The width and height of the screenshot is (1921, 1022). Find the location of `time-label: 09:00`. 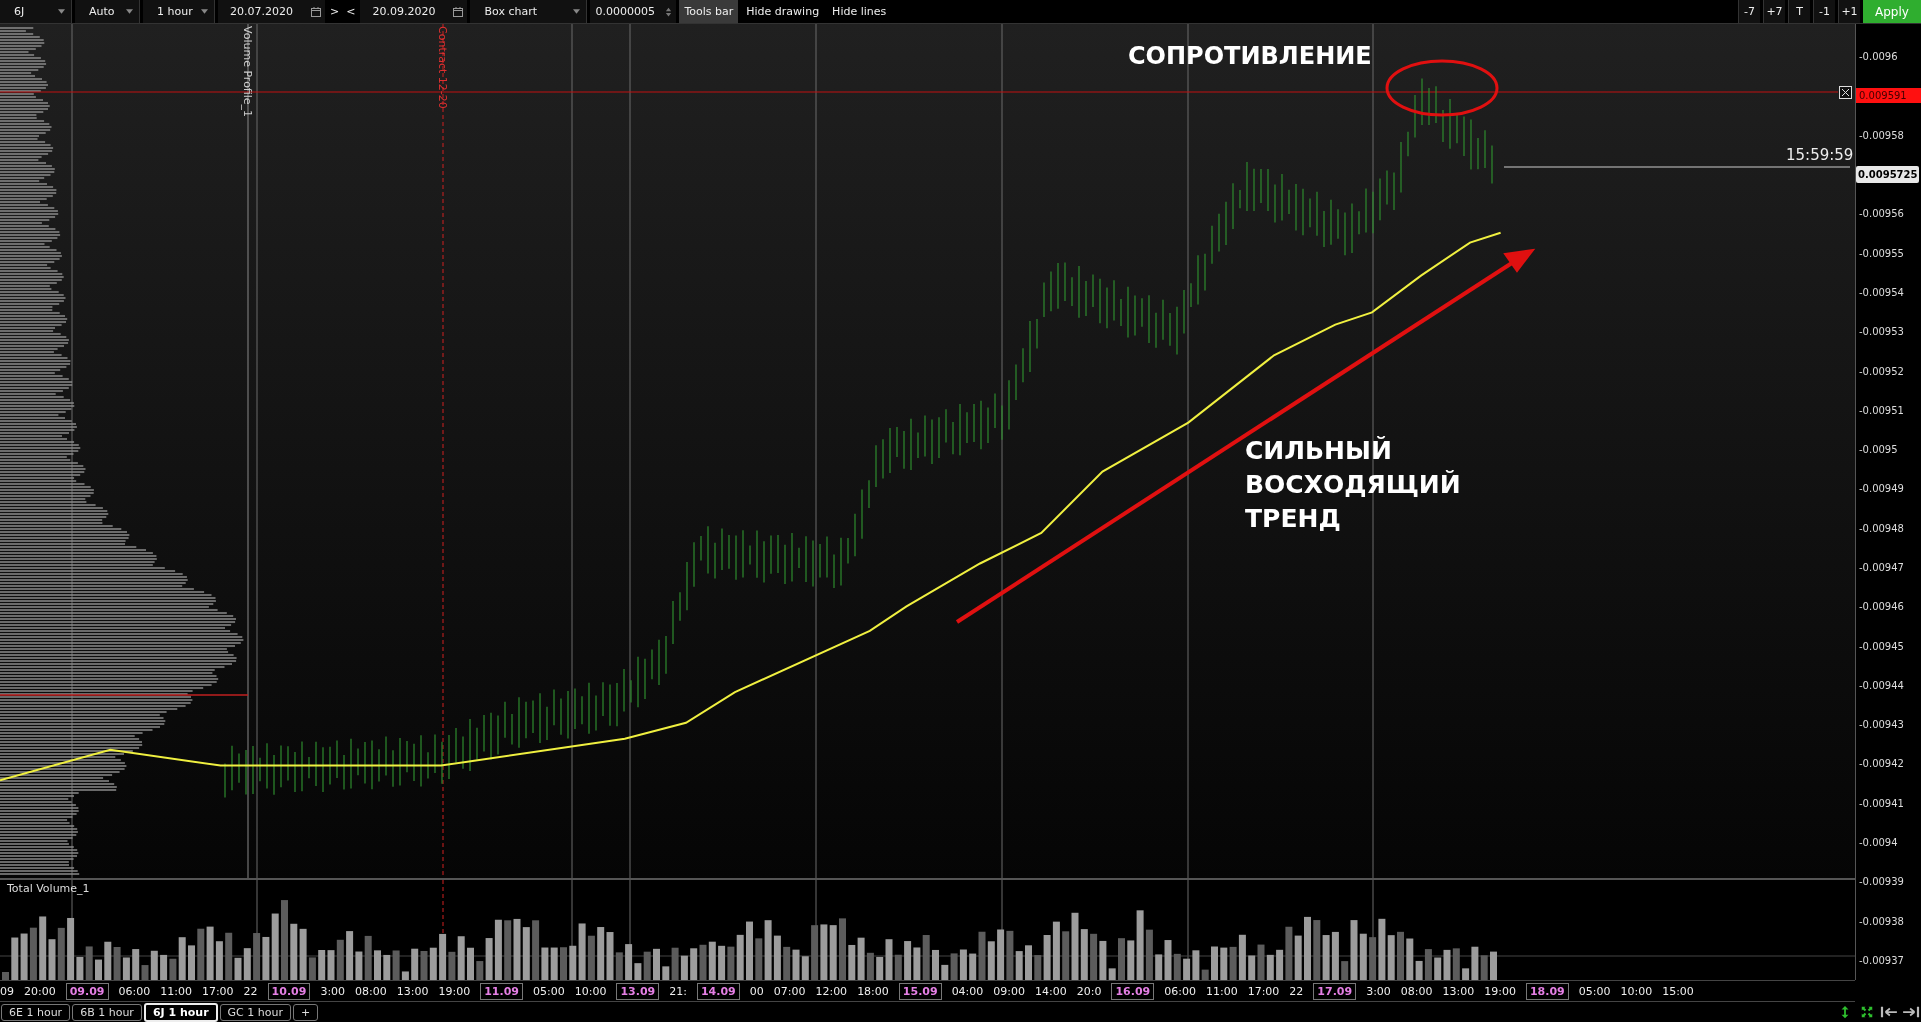

time-label: 09:00 is located at coordinates (1009, 991).